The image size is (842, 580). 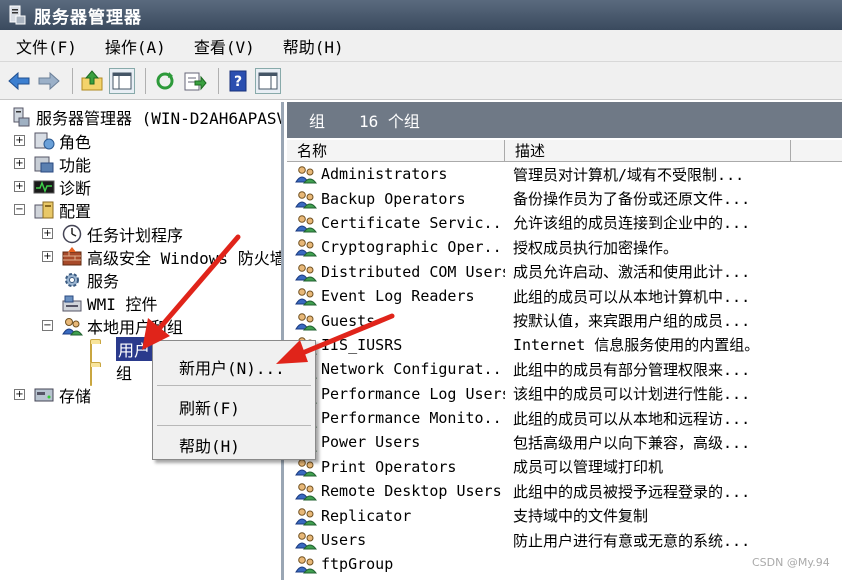 I want to click on group-name-cell: Performance Log Users, so click(x=396, y=394).